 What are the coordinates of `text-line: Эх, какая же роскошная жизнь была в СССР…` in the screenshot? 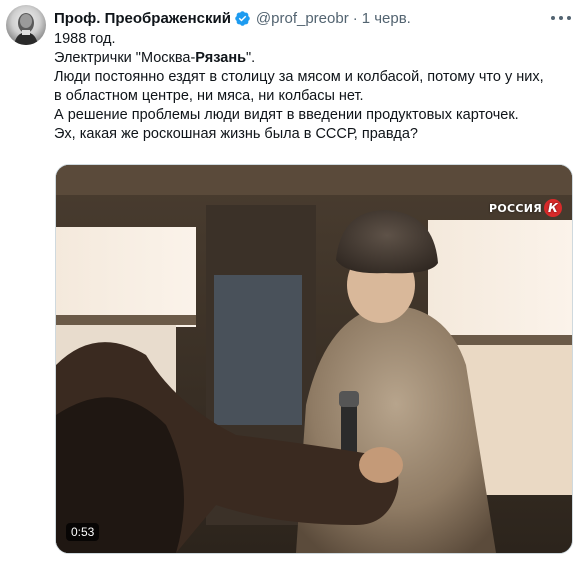 It's located at (236, 134).